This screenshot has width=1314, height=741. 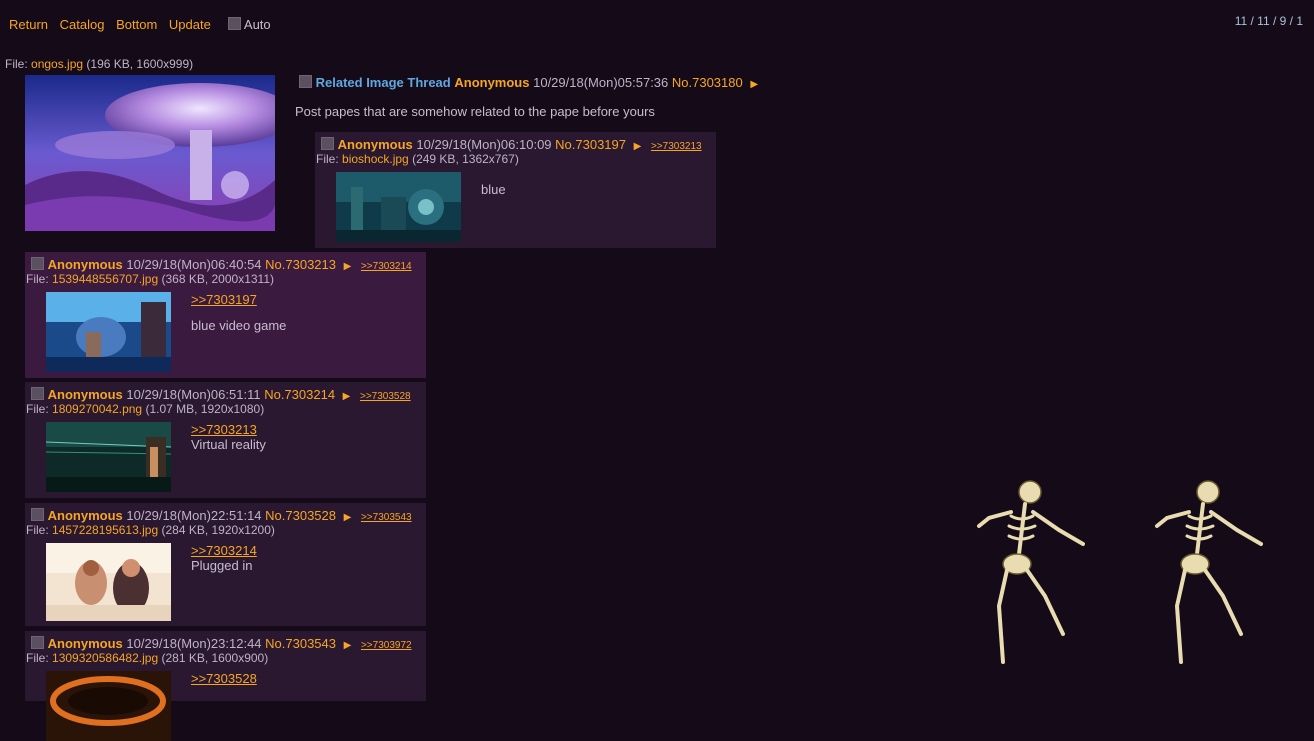 What do you see at coordinates (484, 144) in the screenshot?
I see `reply-date: 10/29/18(Mon)06:10:09` at bounding box center [484, 144].